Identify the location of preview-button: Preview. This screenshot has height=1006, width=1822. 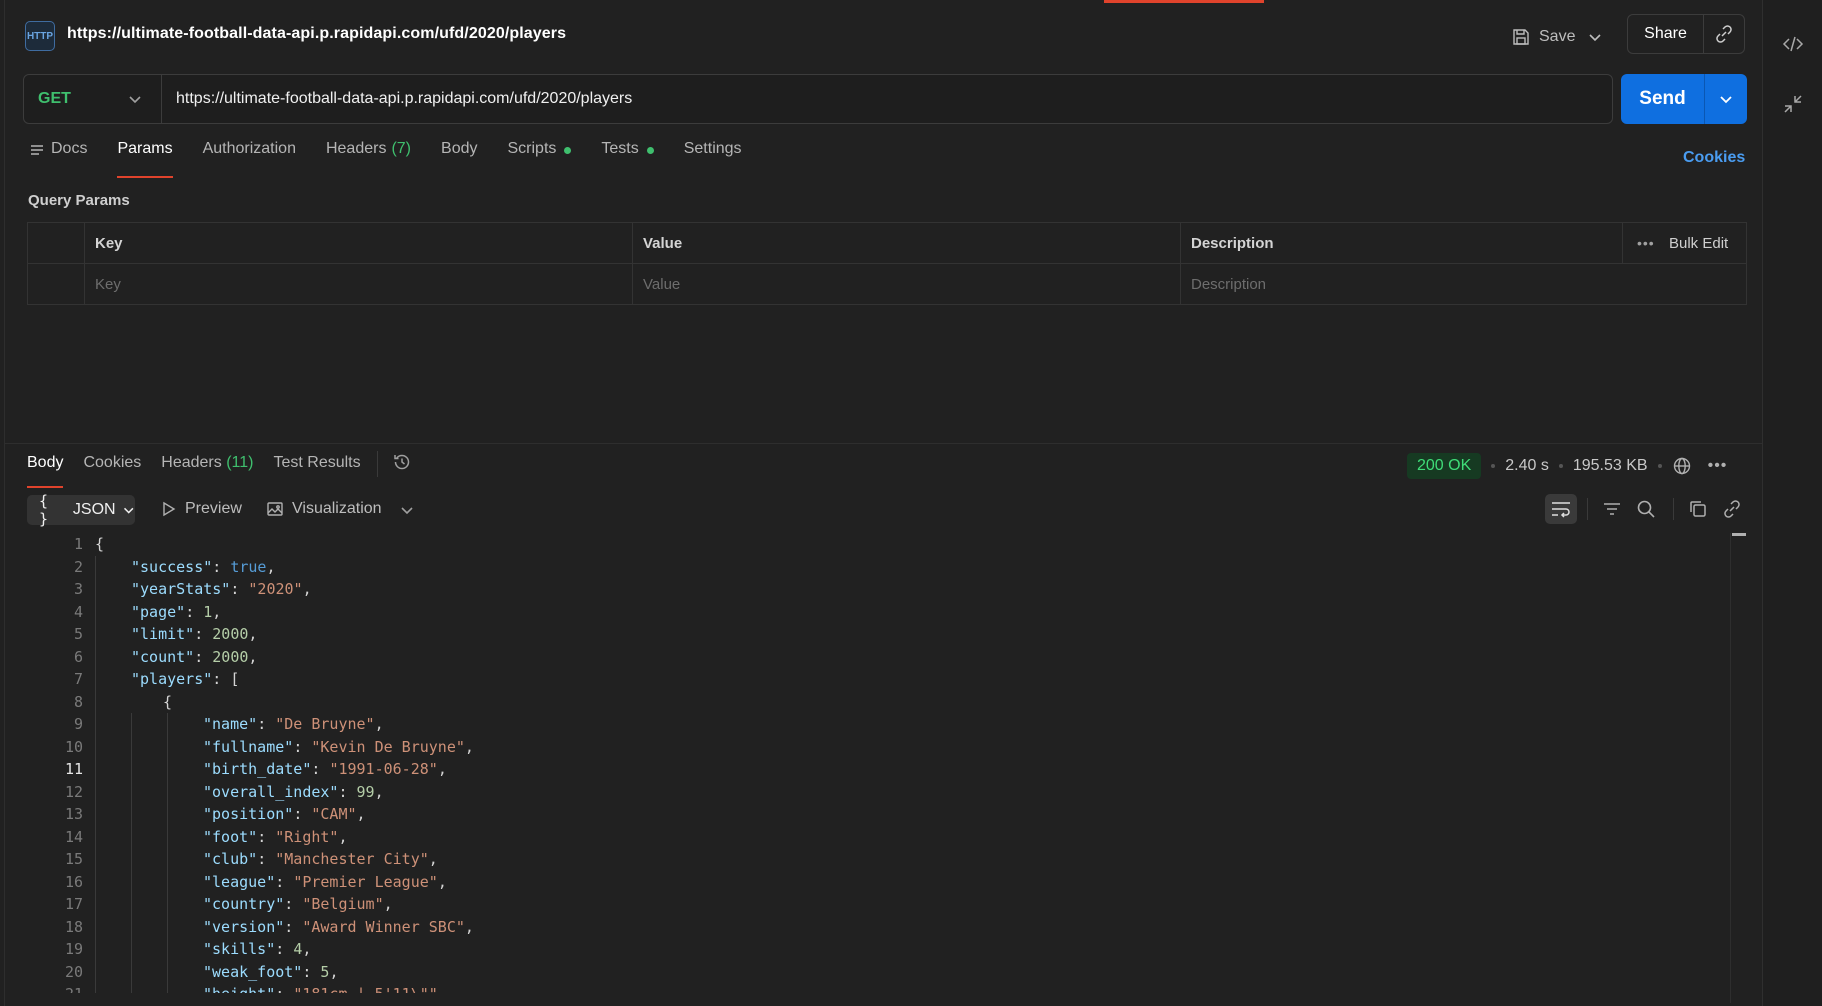
(200, 509).